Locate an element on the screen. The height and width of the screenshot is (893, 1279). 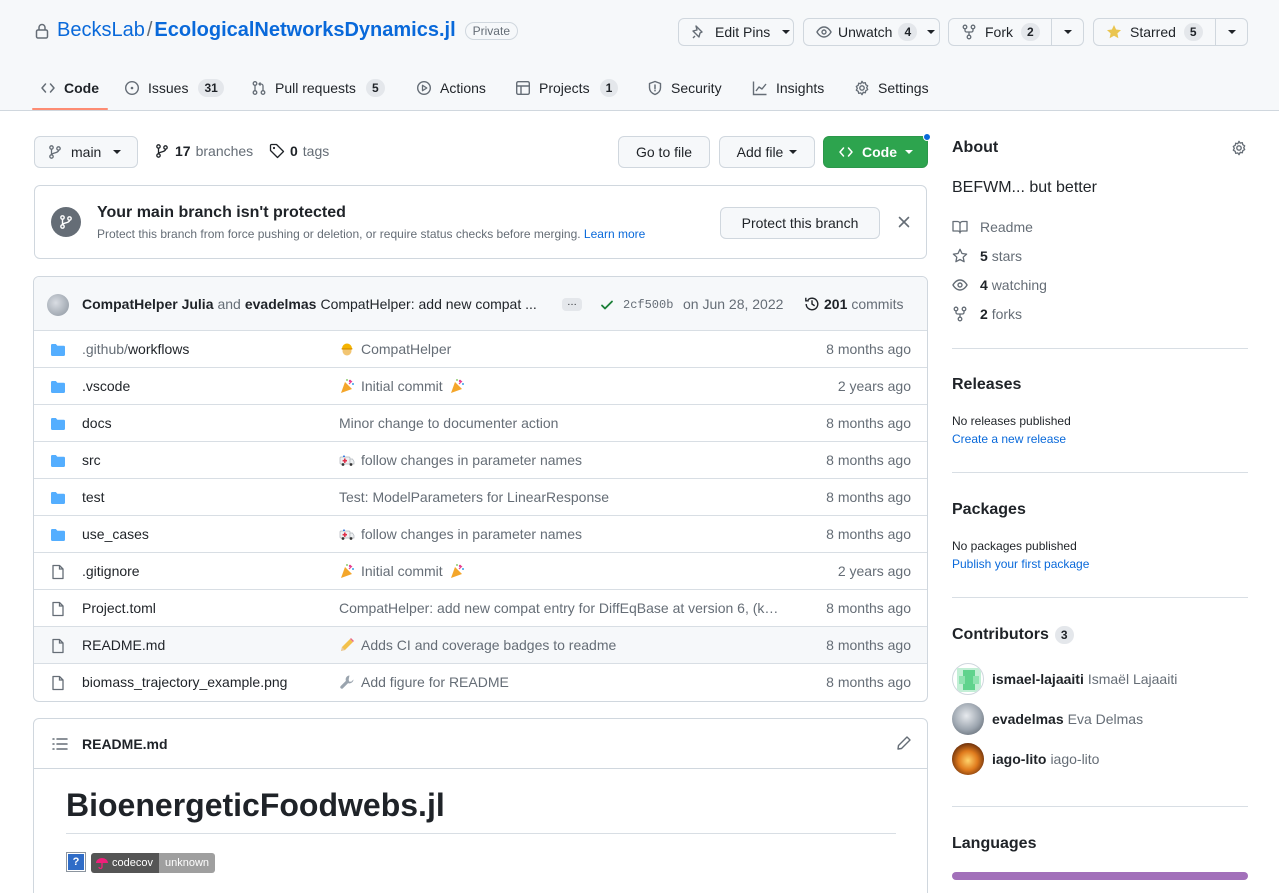
protect-branch-button: Protect this branch is located at coordinates (800, 223).